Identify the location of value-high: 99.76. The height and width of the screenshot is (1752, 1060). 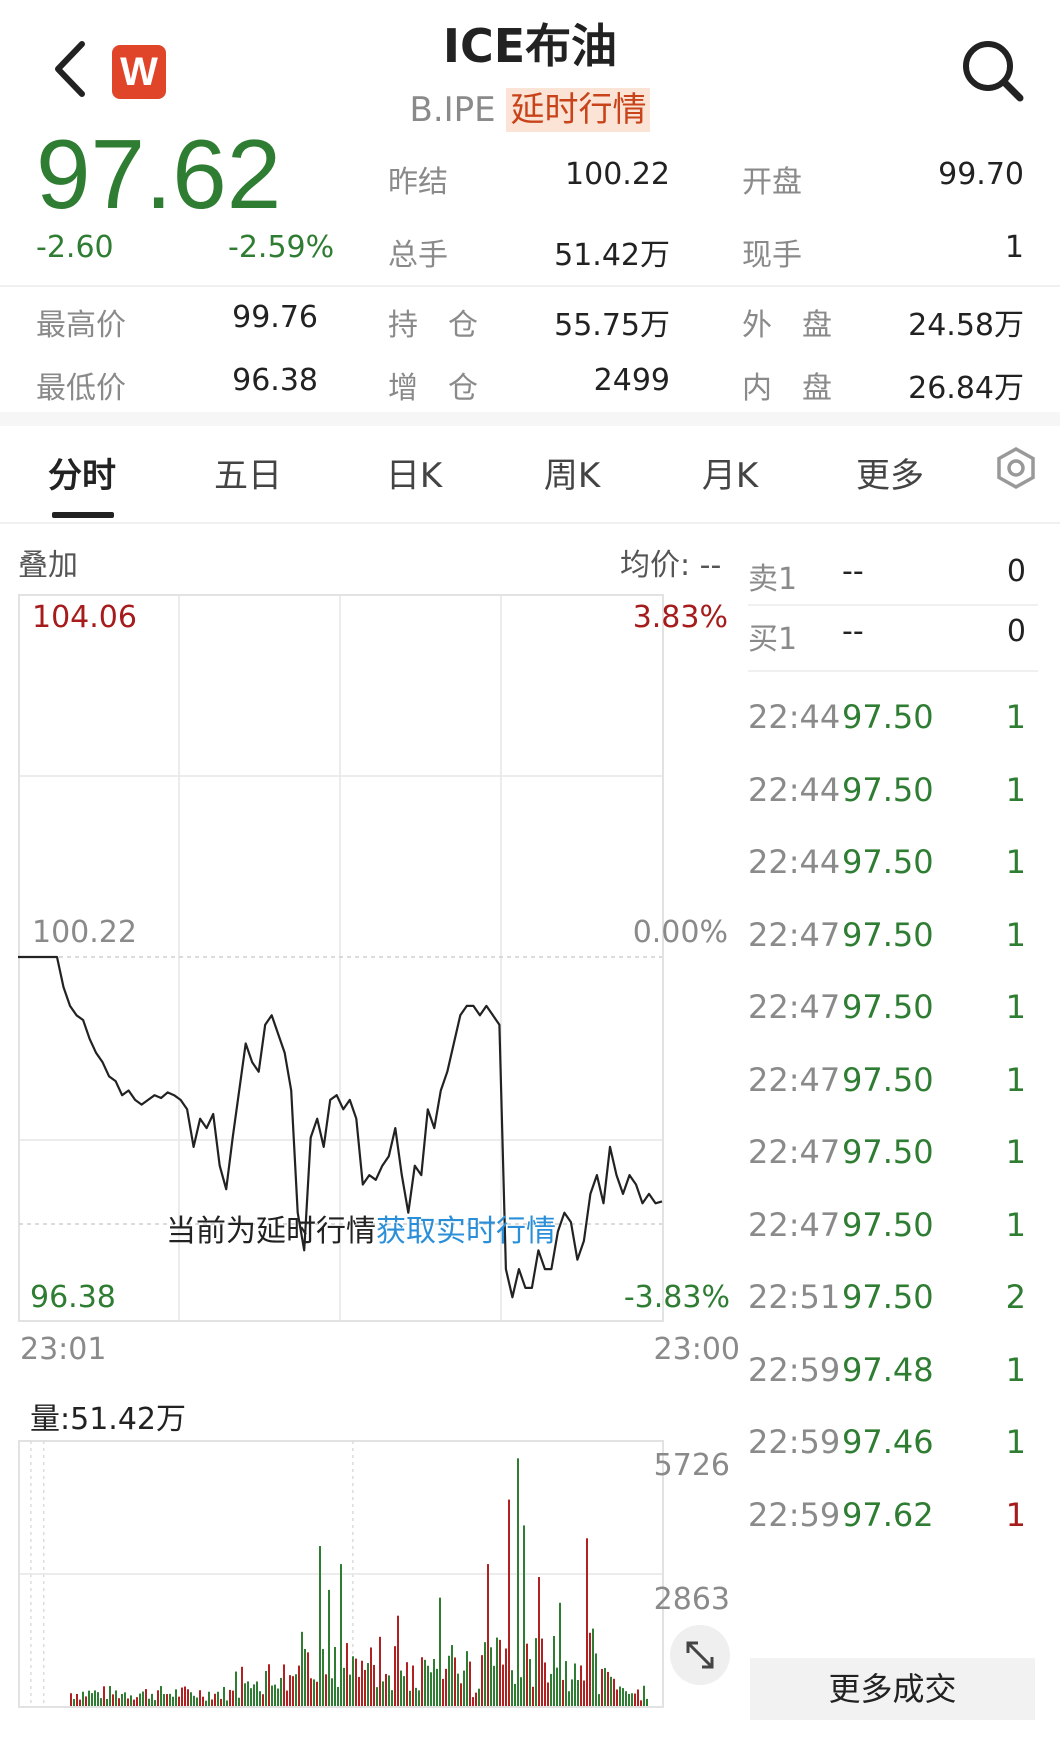
(275, 317).